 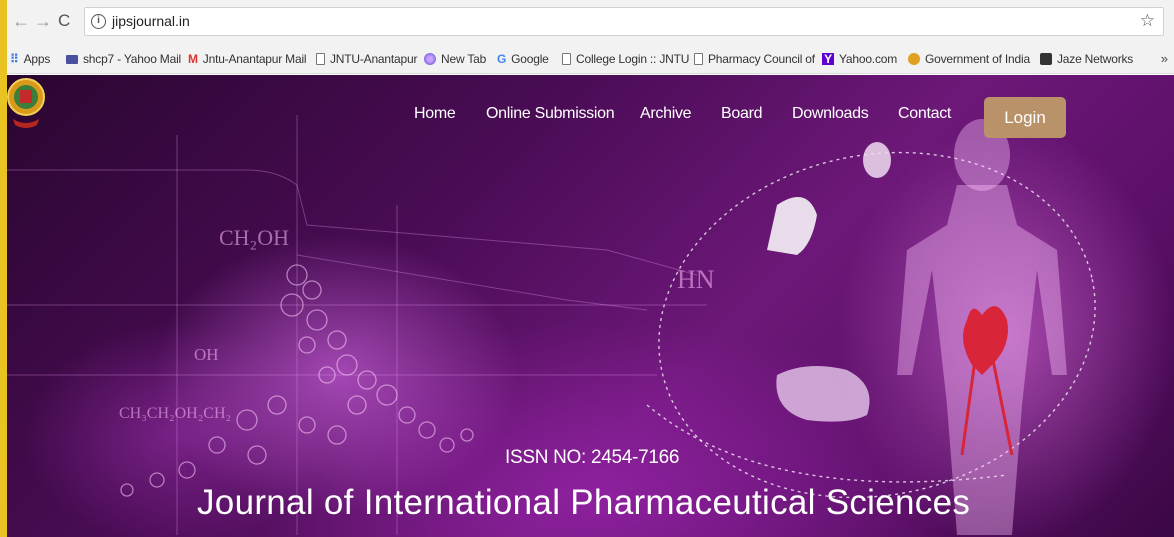 I want to click on url-text: jipsjournal.in, so click(x=151, y=21).